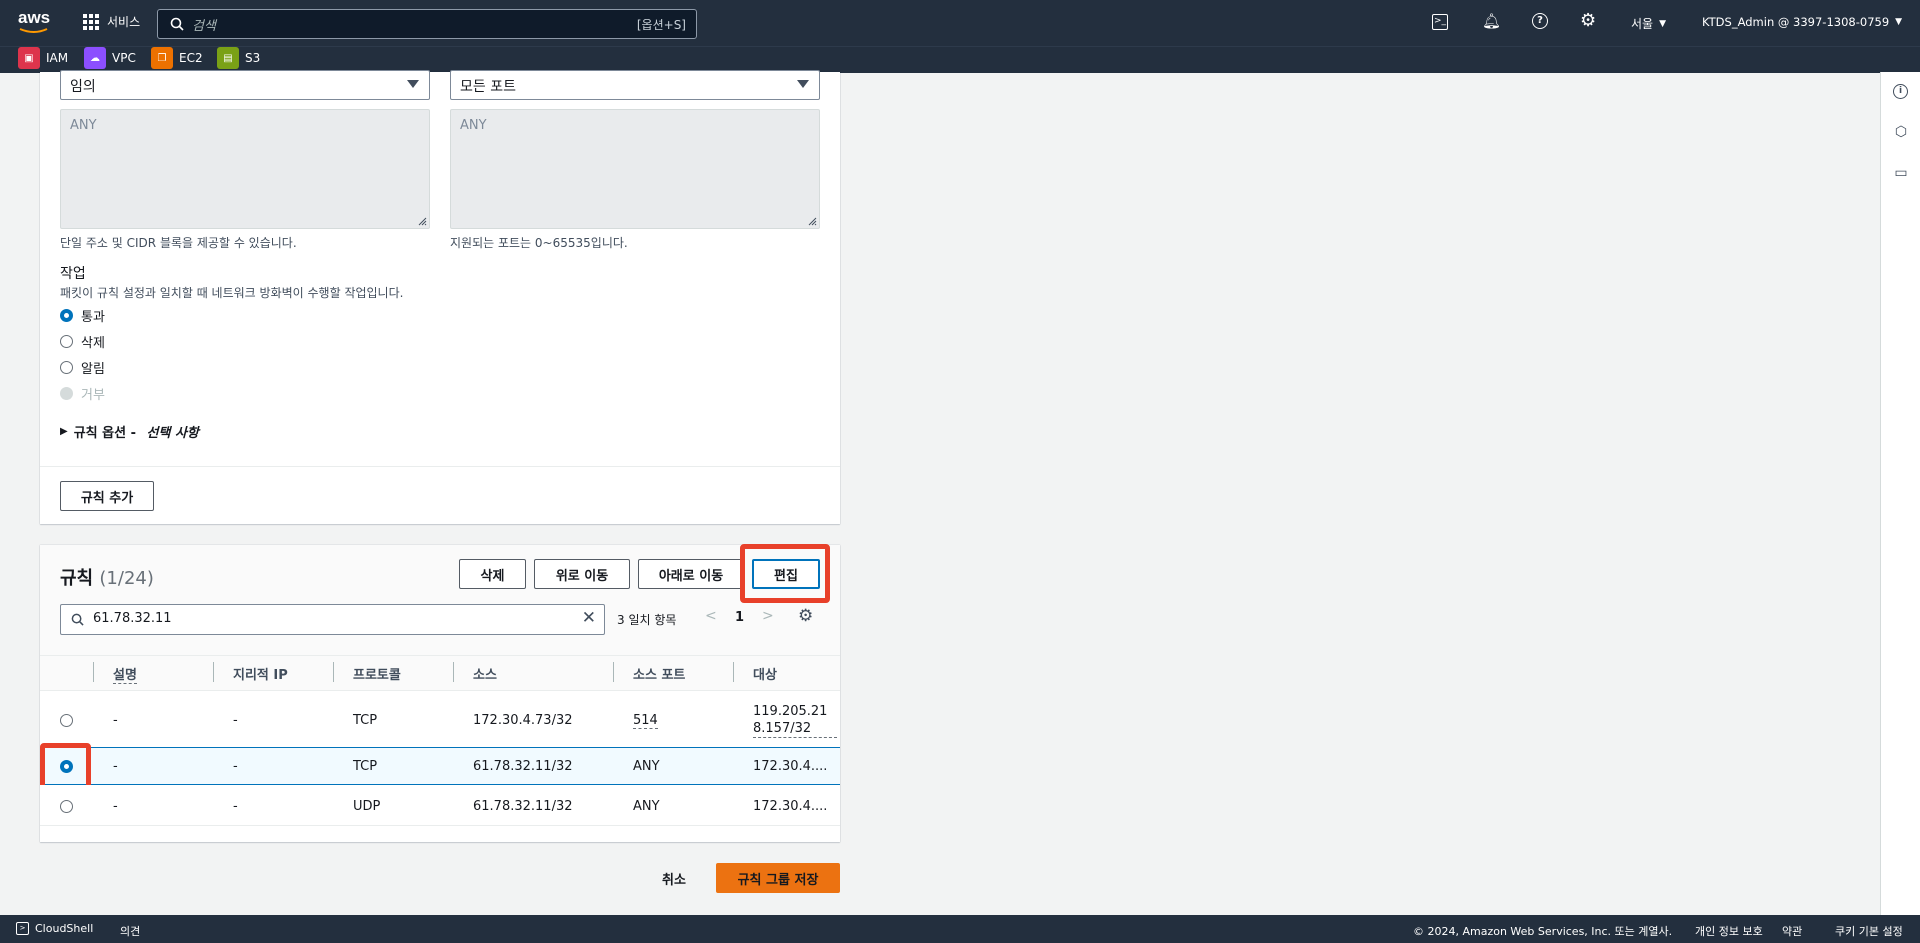 This screenshot has height=943, width=1920. Describe the element at coordinates (739, 617) in the screenshot. I see `page-number: 1` at that location.